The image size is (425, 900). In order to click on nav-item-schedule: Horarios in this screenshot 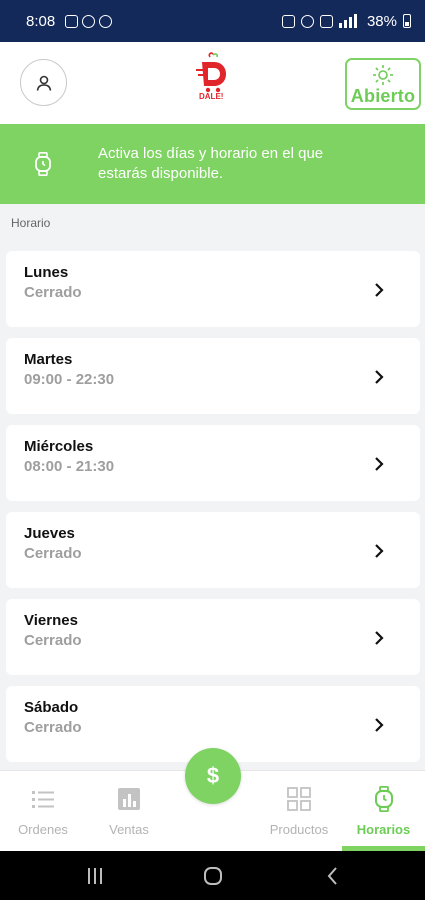, I will do `click(383, 811)`.